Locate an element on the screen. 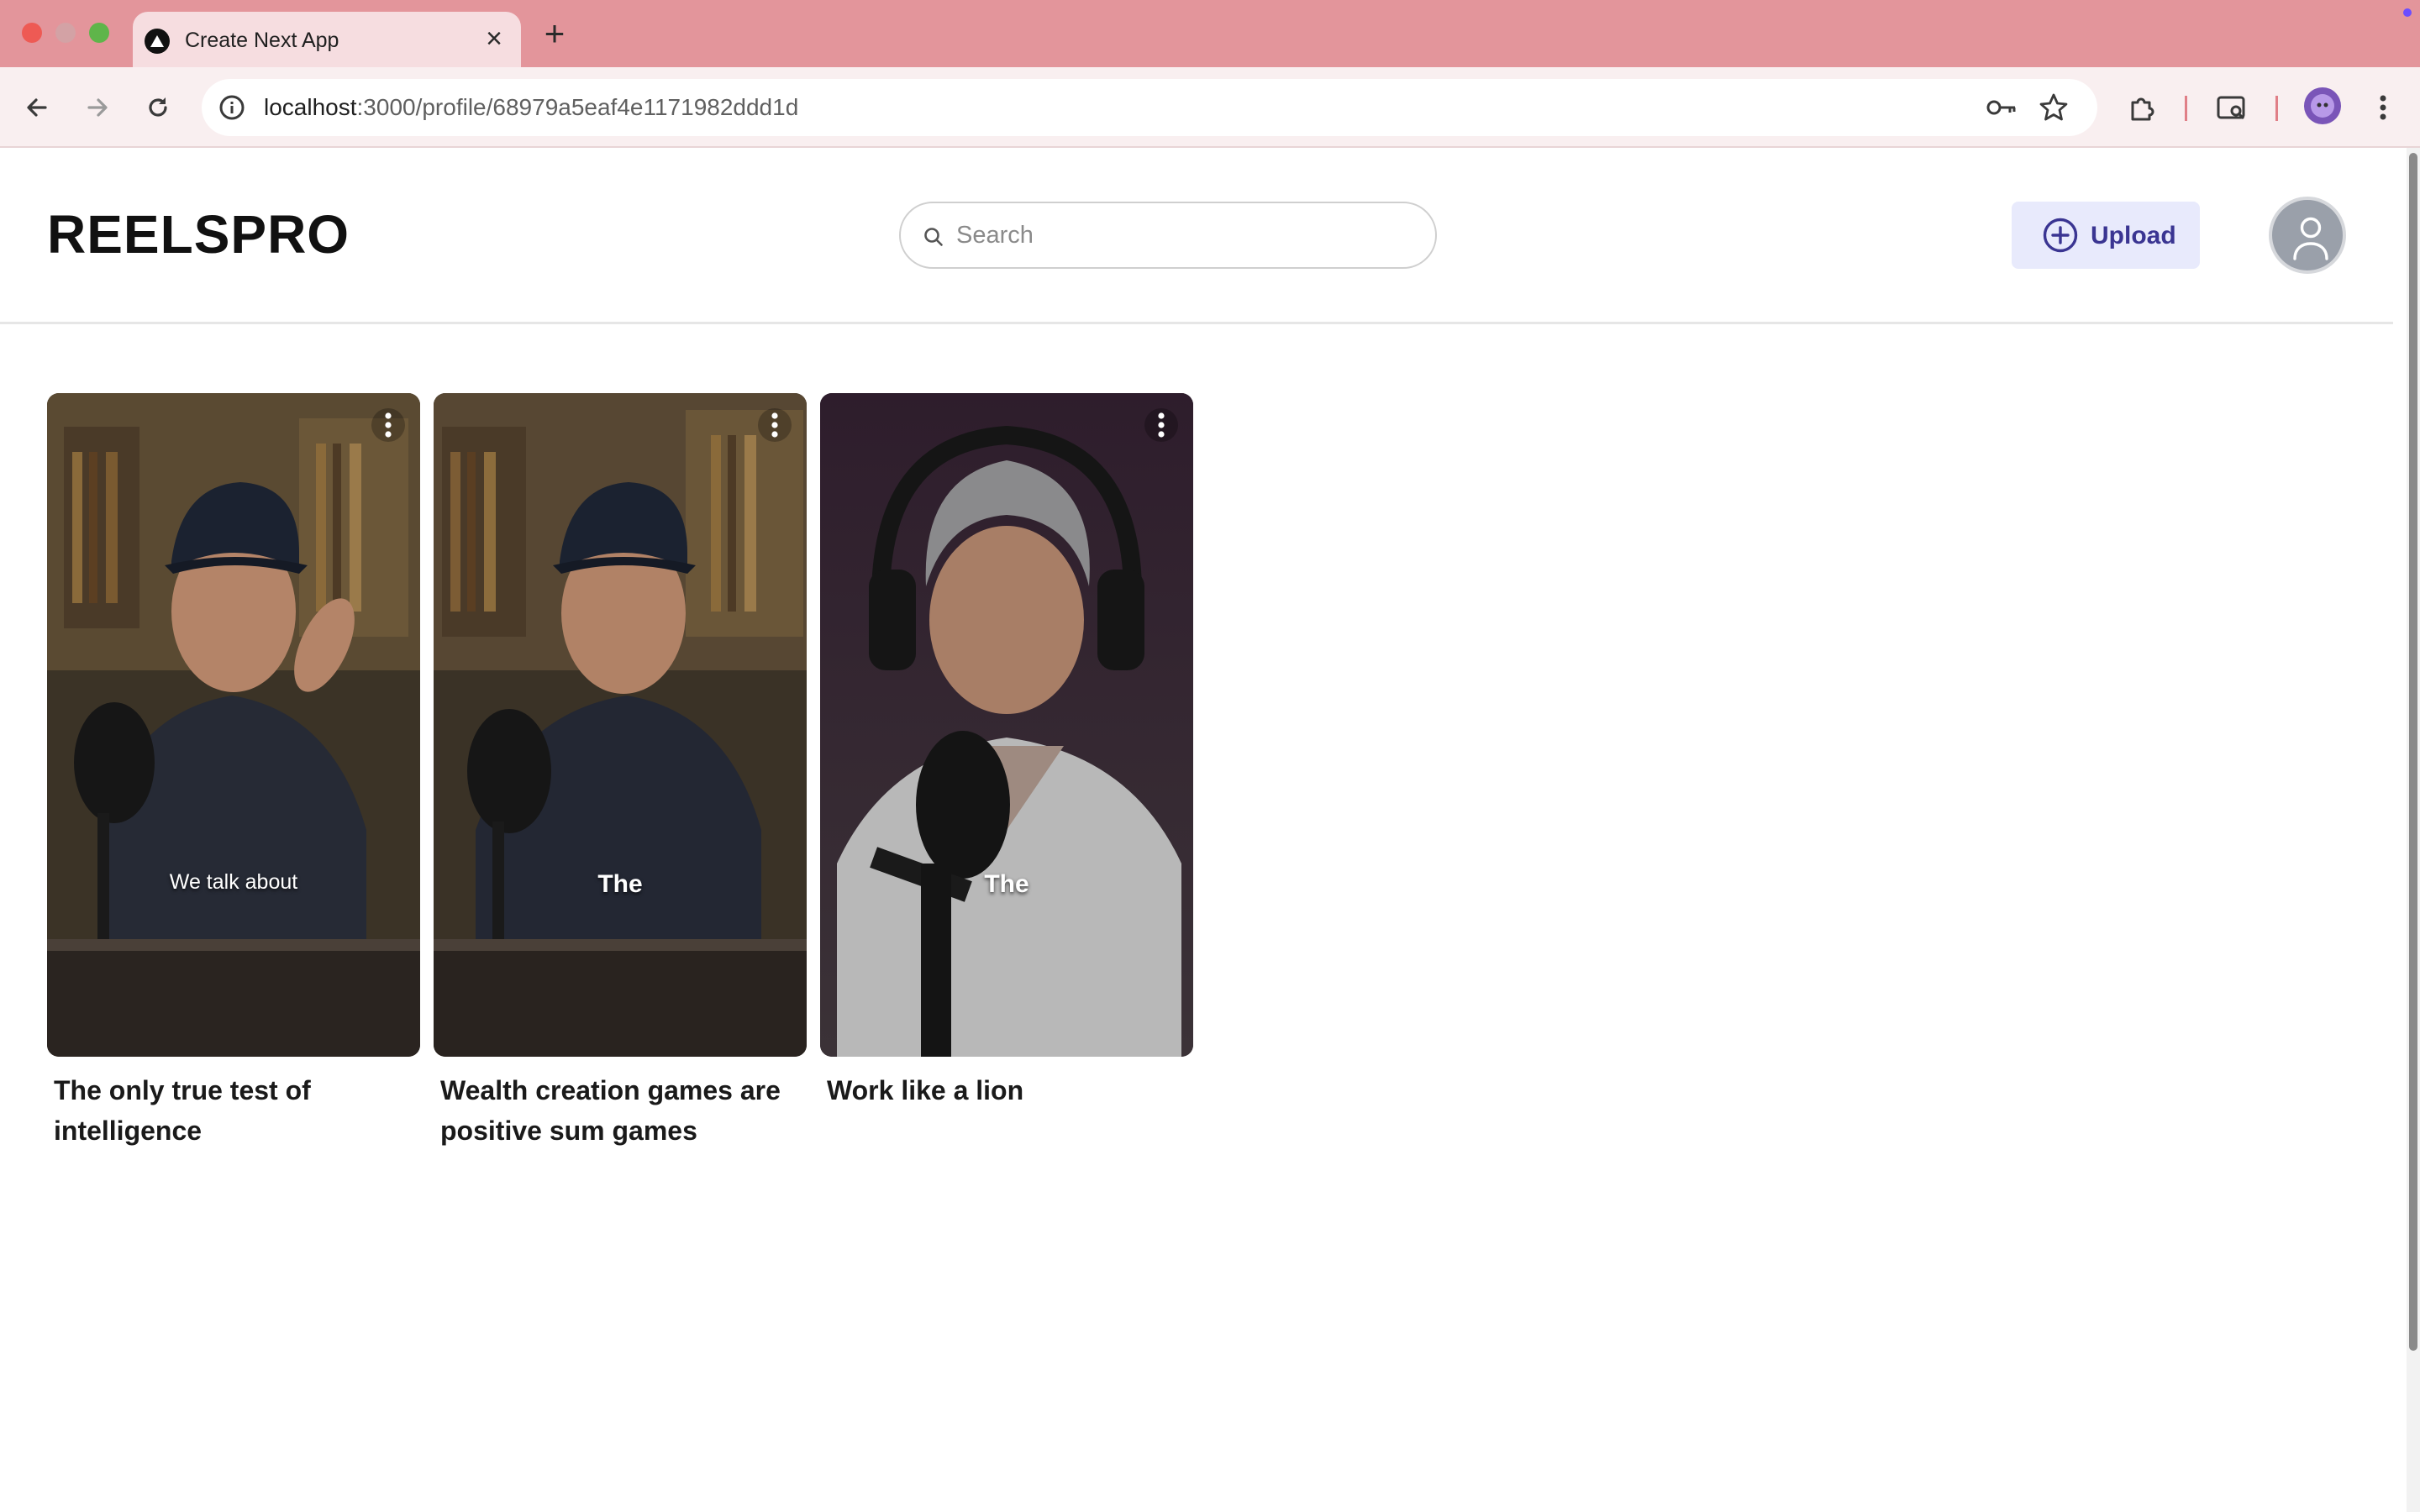  tab-search-icon is located at coordinates (2231, 107).